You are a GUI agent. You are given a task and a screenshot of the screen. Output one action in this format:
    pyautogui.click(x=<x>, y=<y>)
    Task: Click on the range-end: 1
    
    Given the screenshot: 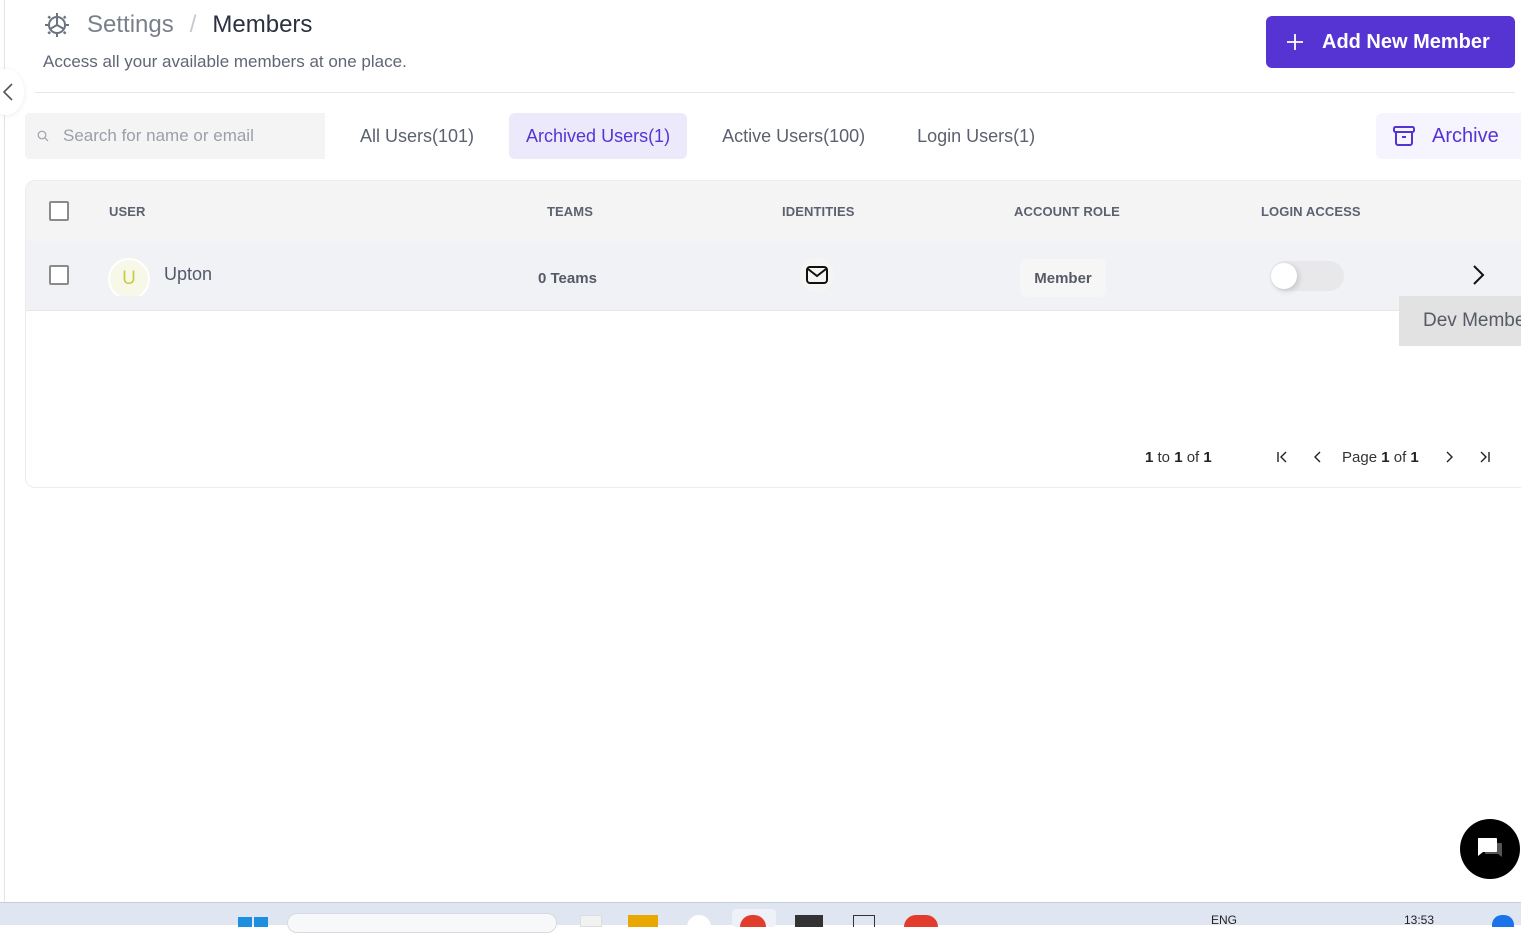 What is the action you would take?
    pyautogui.click(x=1178, y=457)
    